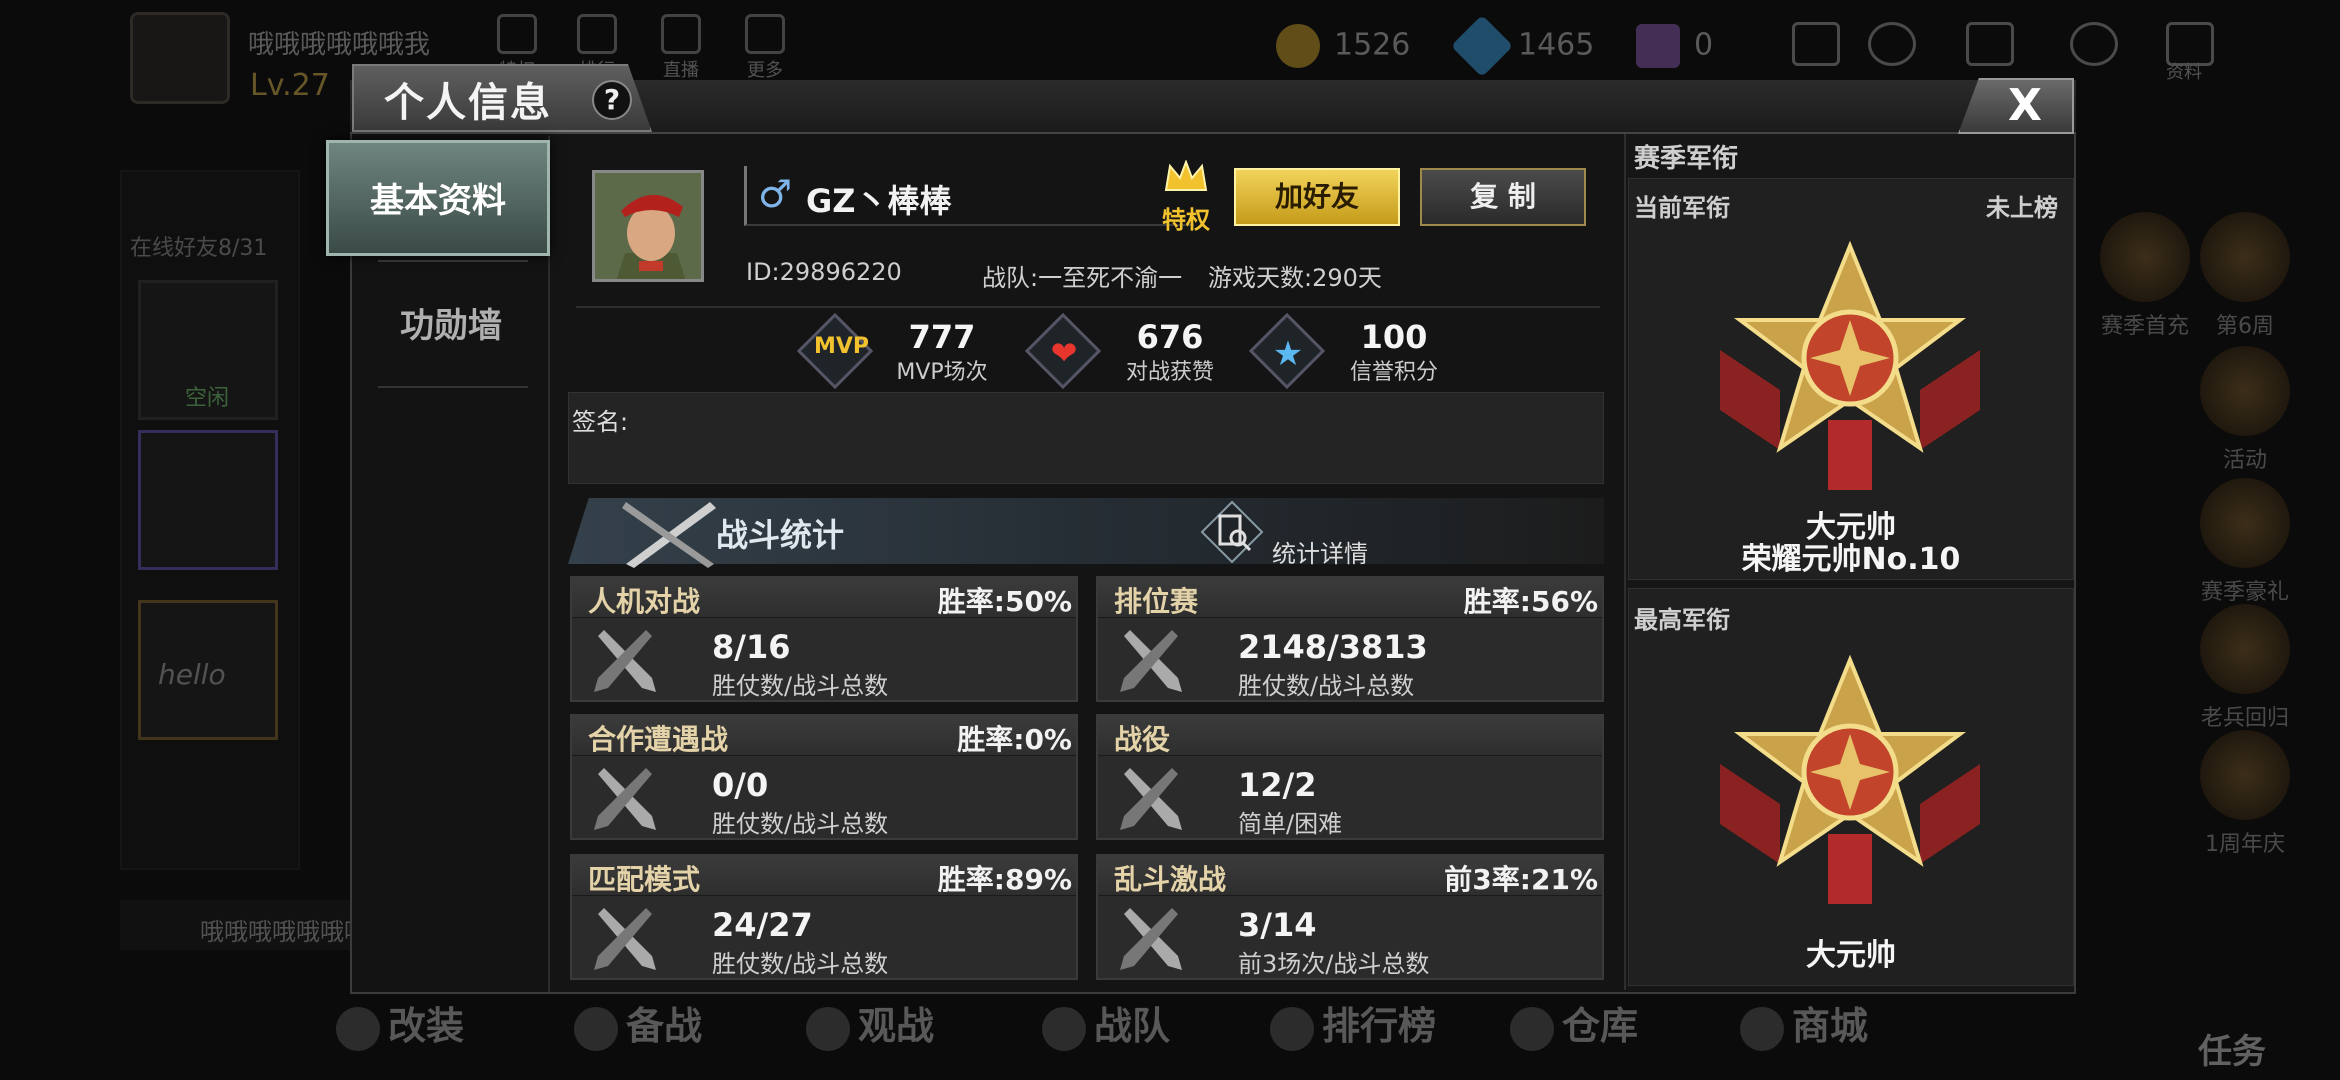 This screenshot has height=1080, width=2340. What do you see at coordinates (762, 925) in the screenshot?
I see `record-value: 24/27` at bounding box center [762, 925].